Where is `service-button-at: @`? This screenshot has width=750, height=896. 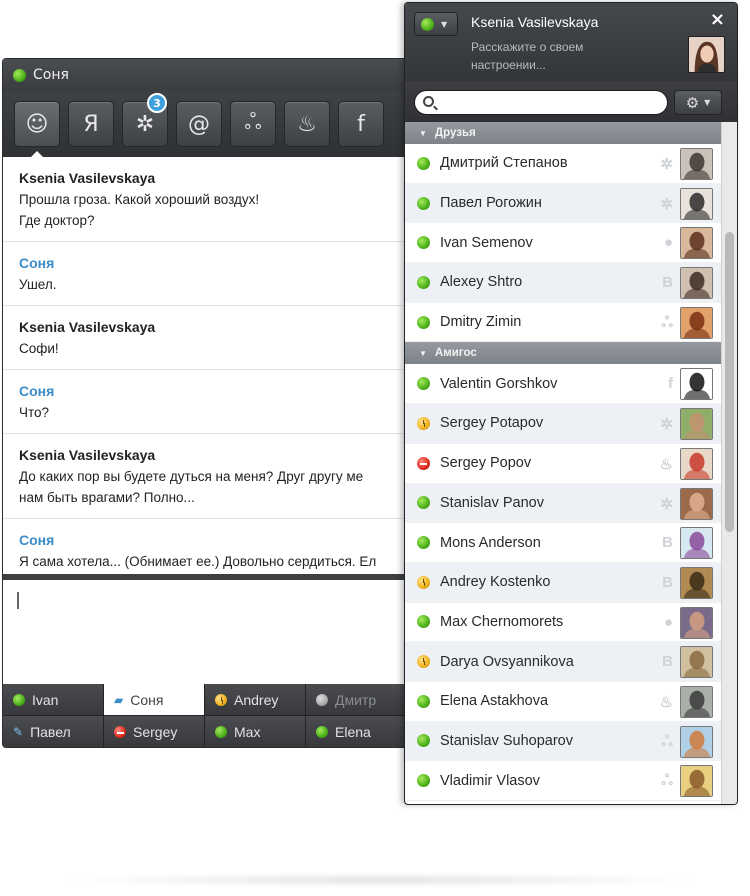
service-button-at: @ is located at coordinates (199, 124).